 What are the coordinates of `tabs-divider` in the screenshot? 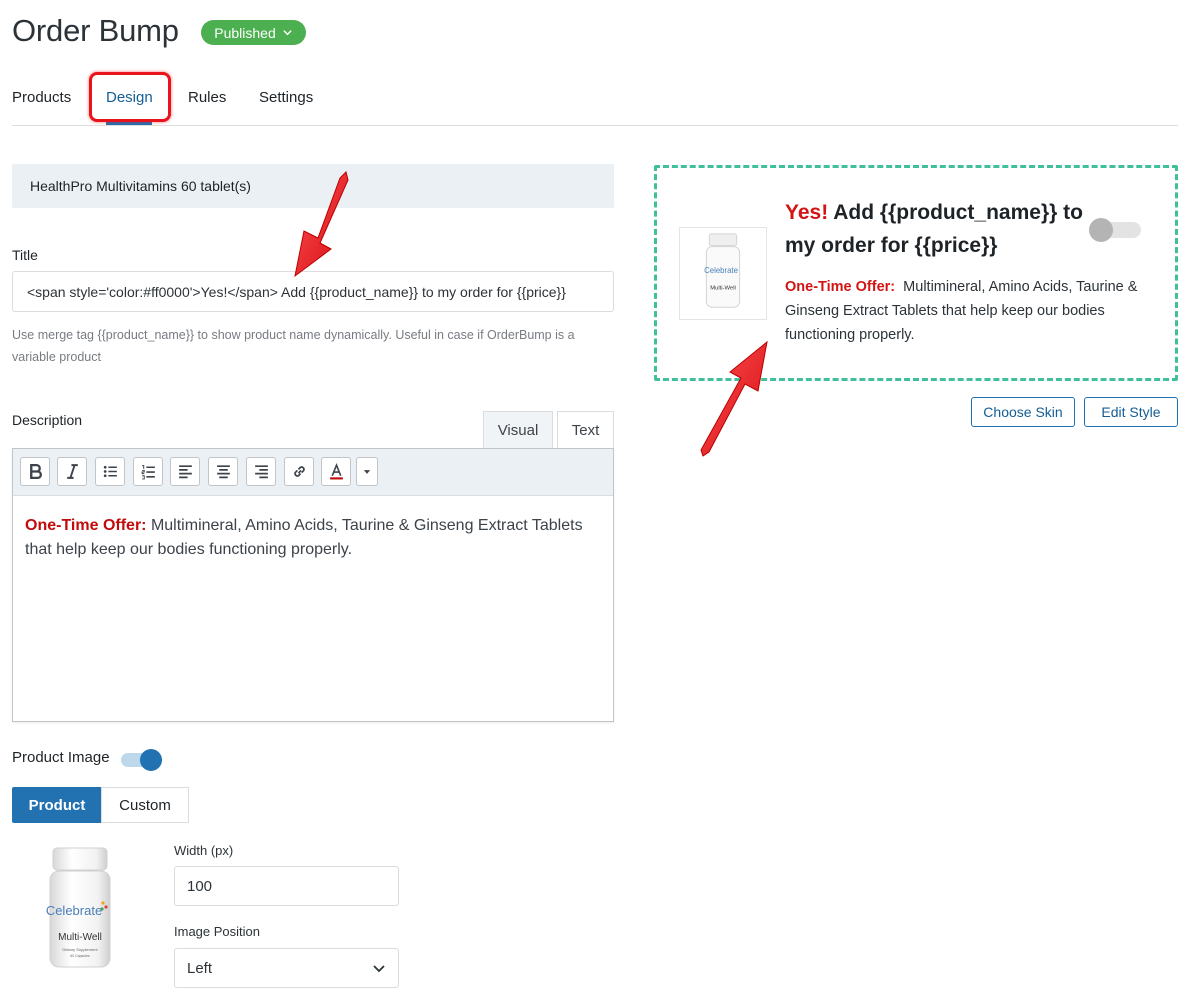 It's located at (595, 125).